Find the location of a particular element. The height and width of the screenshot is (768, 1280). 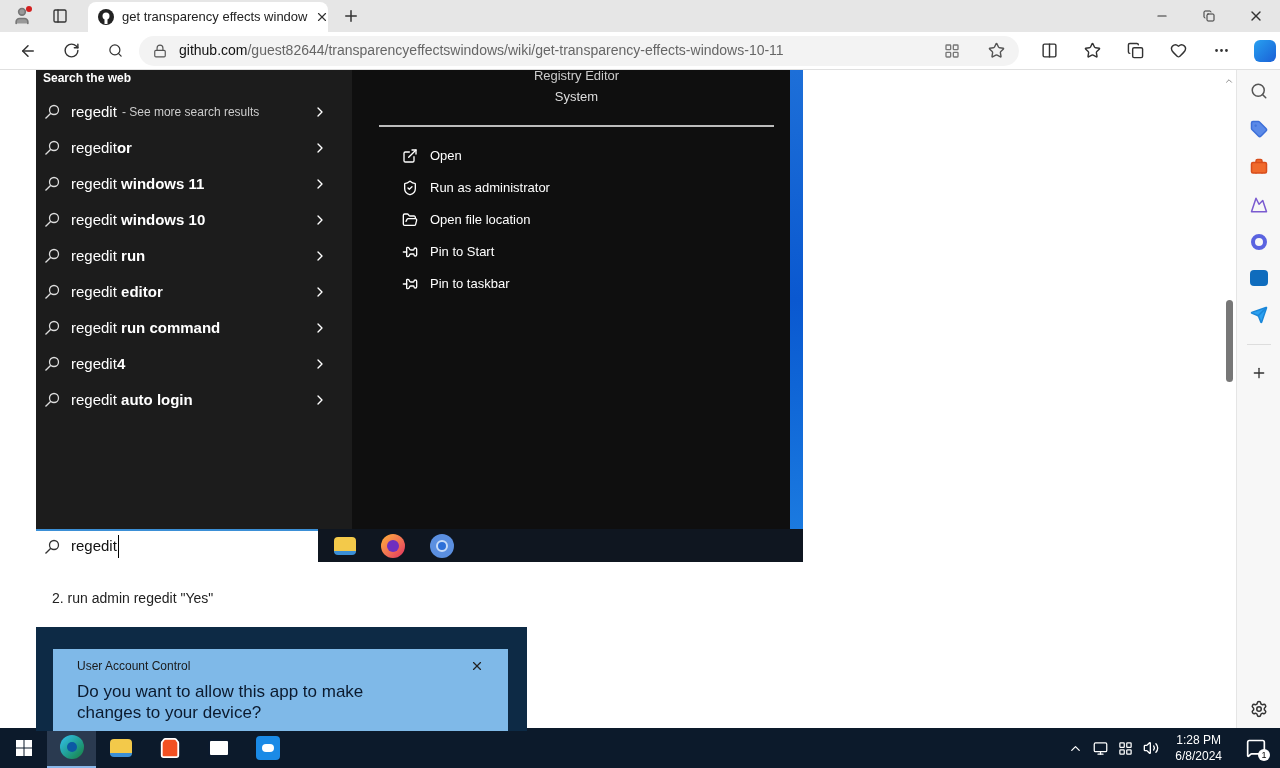

new-tab-icon is located at coordinates (351, 16).